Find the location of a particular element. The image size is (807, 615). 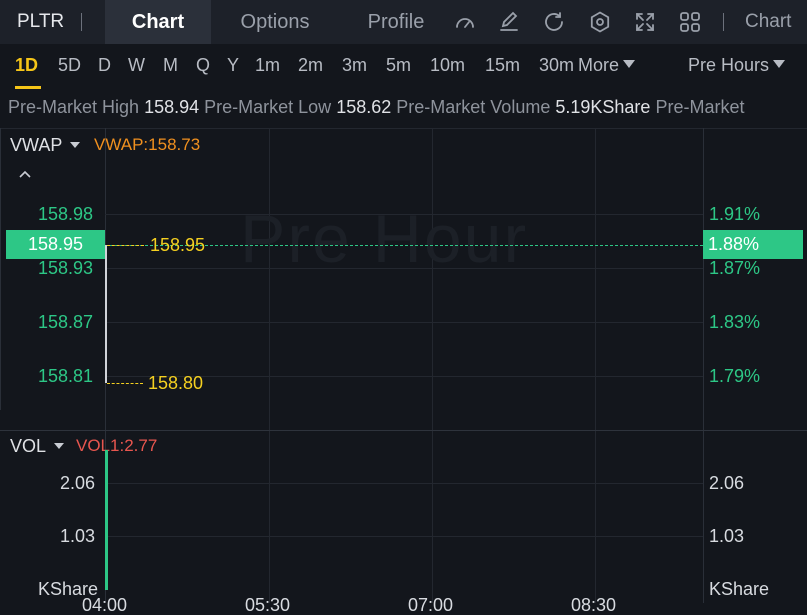

ticker-symbol: PLTR is located at coordinates (41, 21).